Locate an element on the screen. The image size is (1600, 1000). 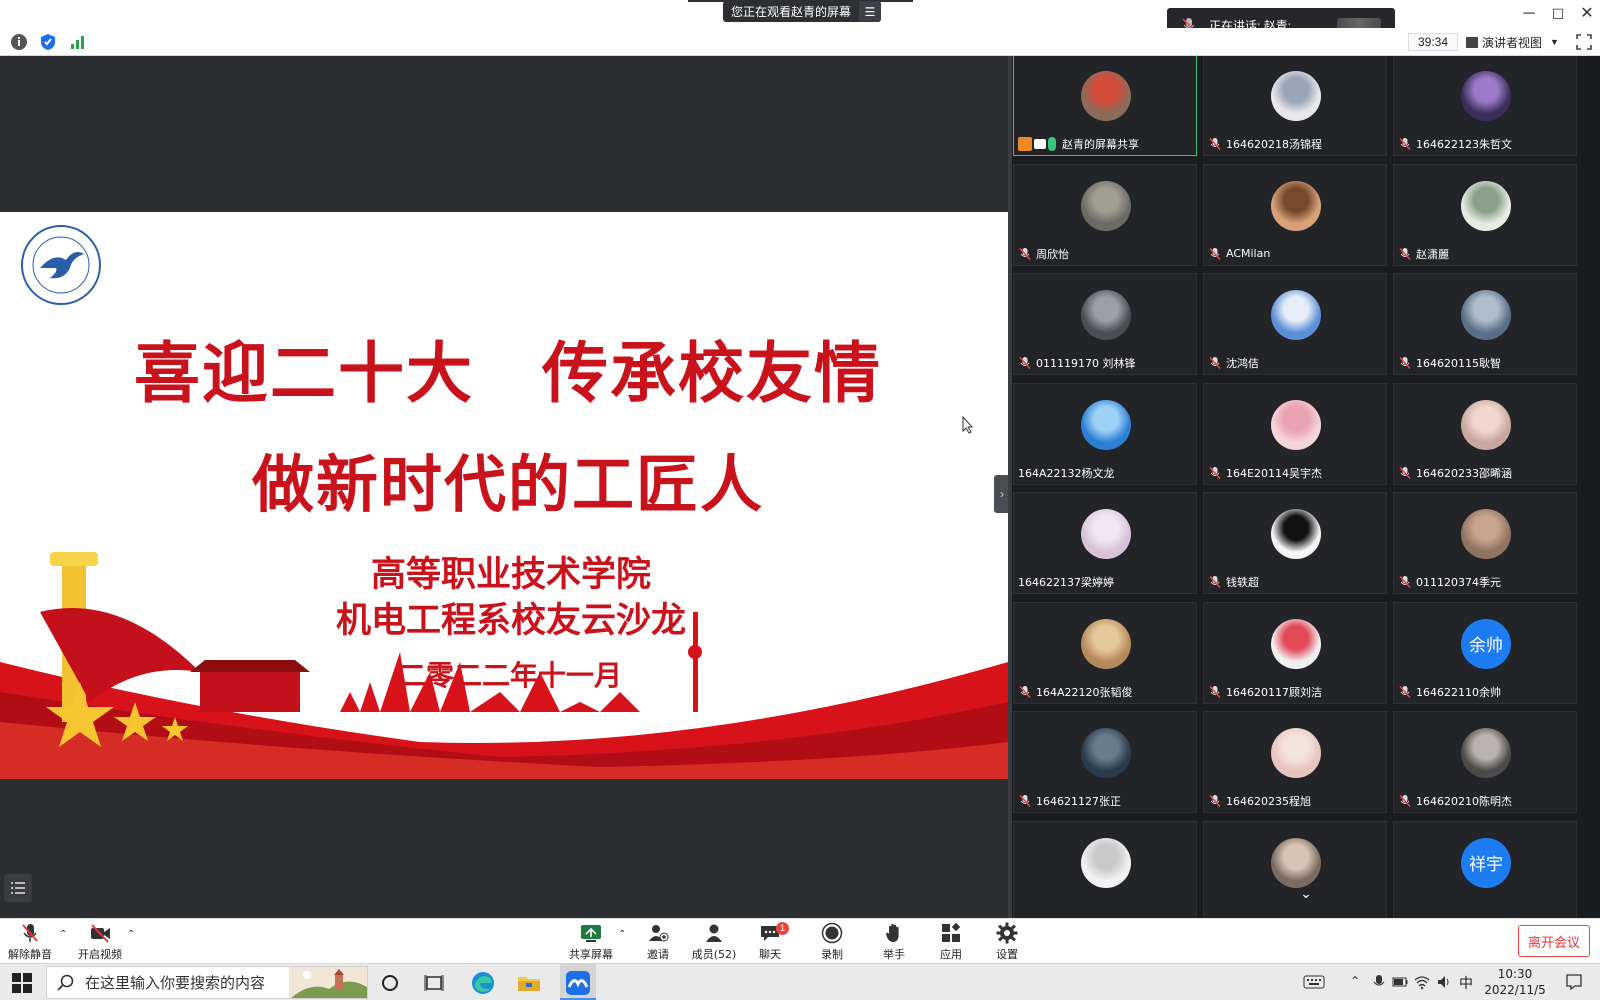
wifi-icon is located at coordinates (1422, 982).